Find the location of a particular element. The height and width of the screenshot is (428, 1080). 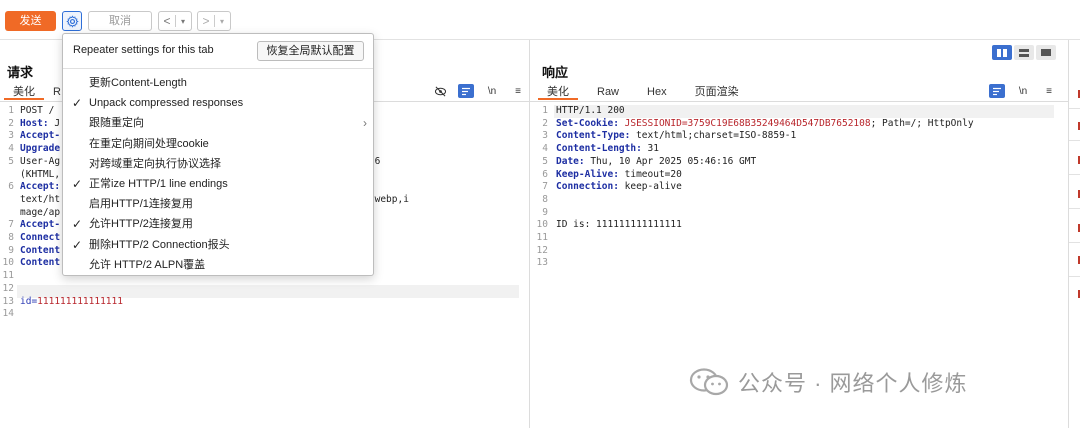

line-number: 6 is located at coordinates (11, 187).